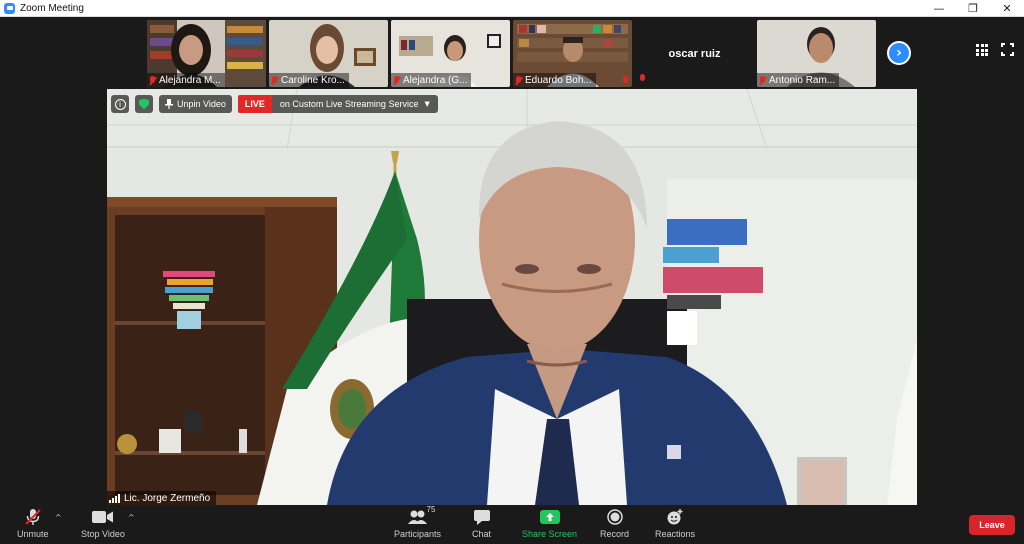  What do you see at coordinates (1007, 8) in the screenshot?
I see `close-button: ✕` at bounding box center [1007, 8].